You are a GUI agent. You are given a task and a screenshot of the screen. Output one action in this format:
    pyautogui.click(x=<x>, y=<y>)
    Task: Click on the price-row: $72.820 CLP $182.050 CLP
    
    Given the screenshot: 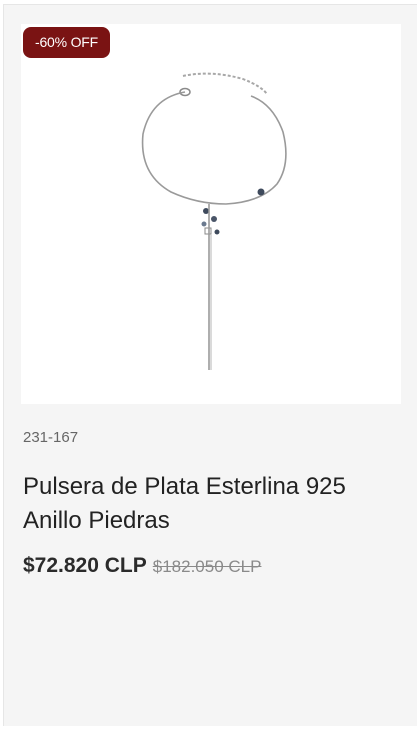 What is the action you would take?
    pyautogui.click(x=142, y=566)
    